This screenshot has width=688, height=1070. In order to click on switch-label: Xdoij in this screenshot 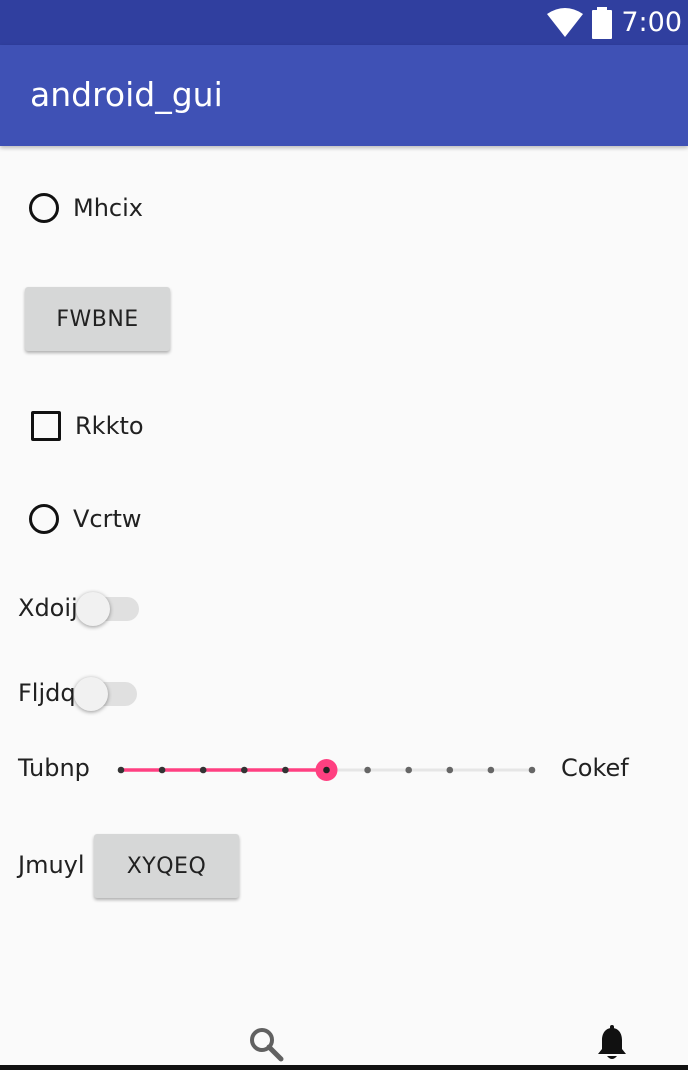, I will do `click(48, 608)`.